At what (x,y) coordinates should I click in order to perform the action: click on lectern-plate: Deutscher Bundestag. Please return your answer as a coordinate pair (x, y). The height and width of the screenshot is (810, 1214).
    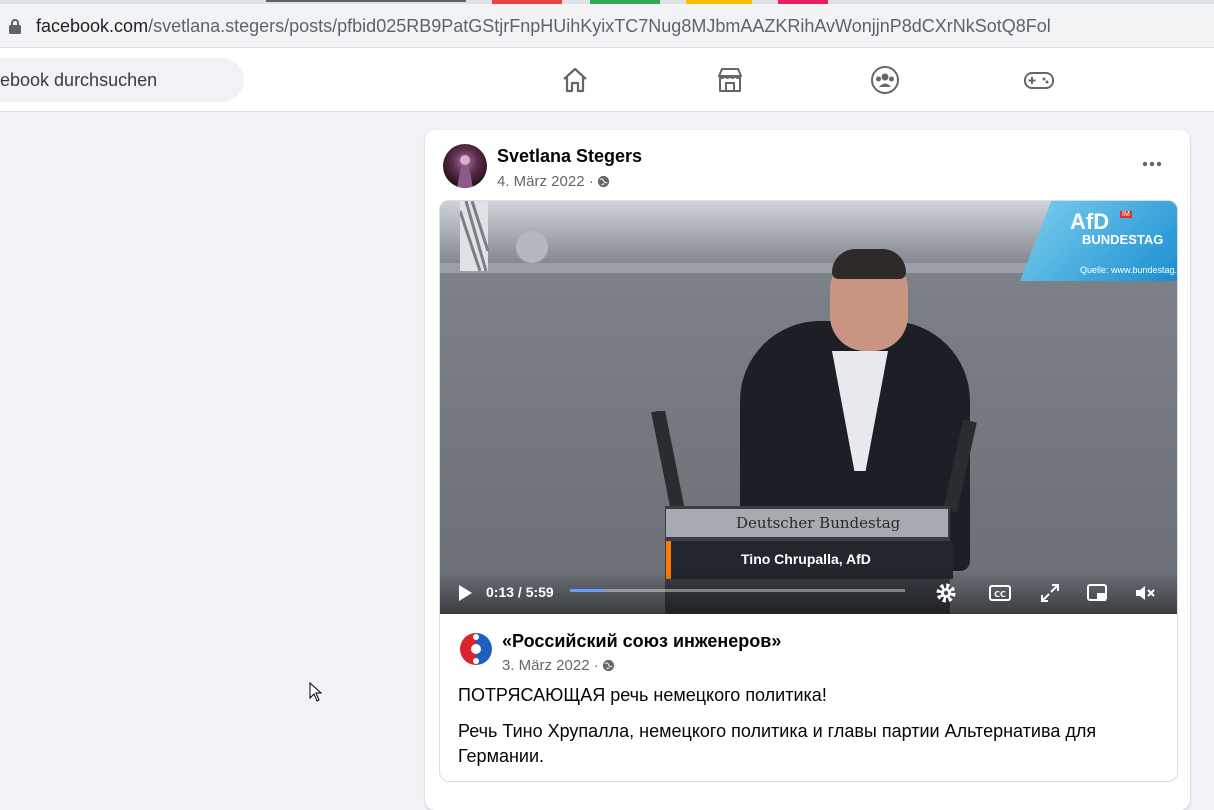
    Looking at the image, I should click on (807, 523).